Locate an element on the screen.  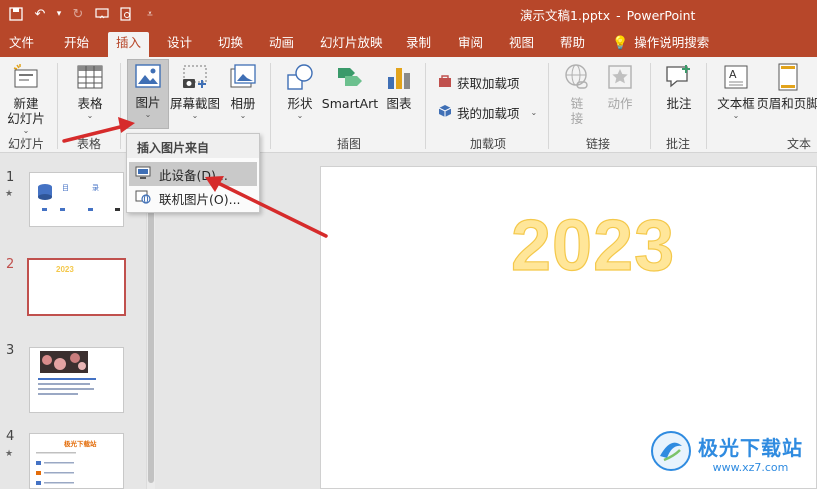
photo-album-label: 相册 is located at coordinates (243, 103).